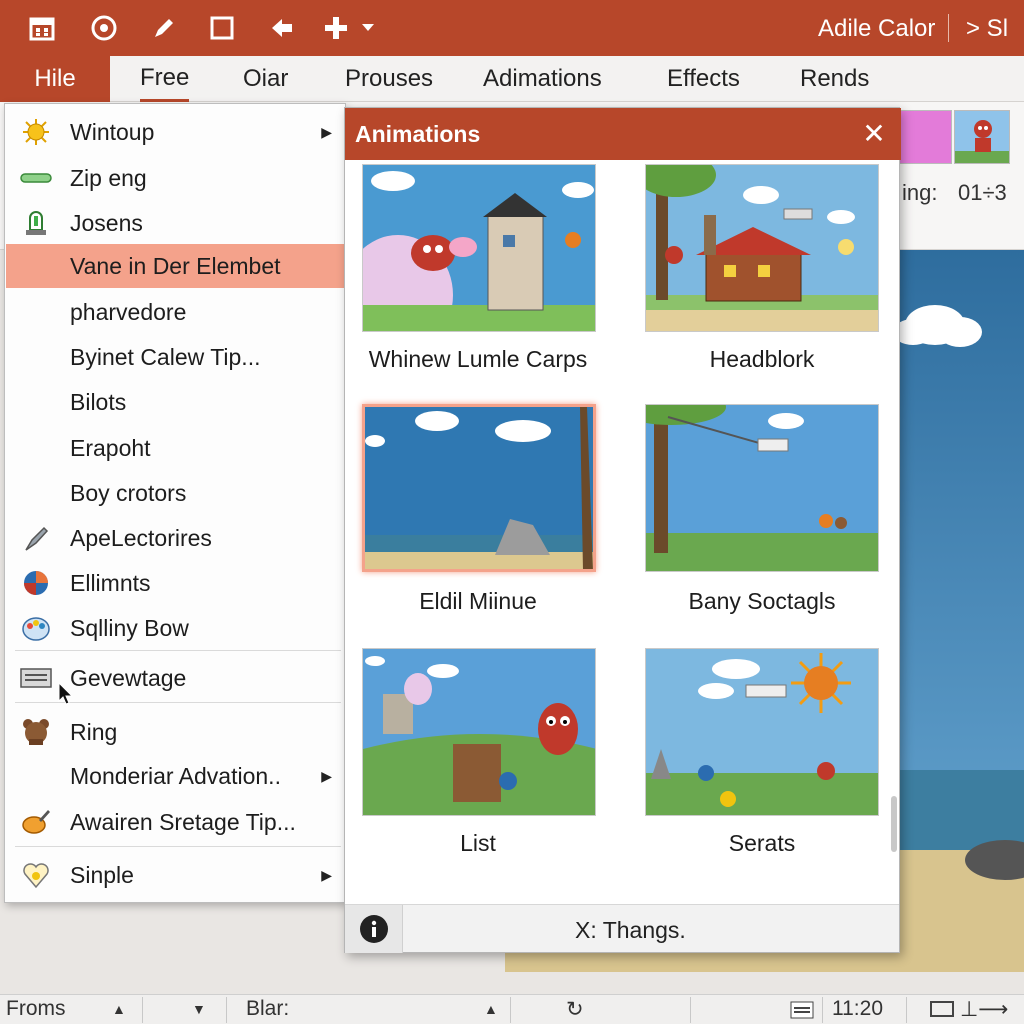  I want to click on info-icon, so click(373, 929).